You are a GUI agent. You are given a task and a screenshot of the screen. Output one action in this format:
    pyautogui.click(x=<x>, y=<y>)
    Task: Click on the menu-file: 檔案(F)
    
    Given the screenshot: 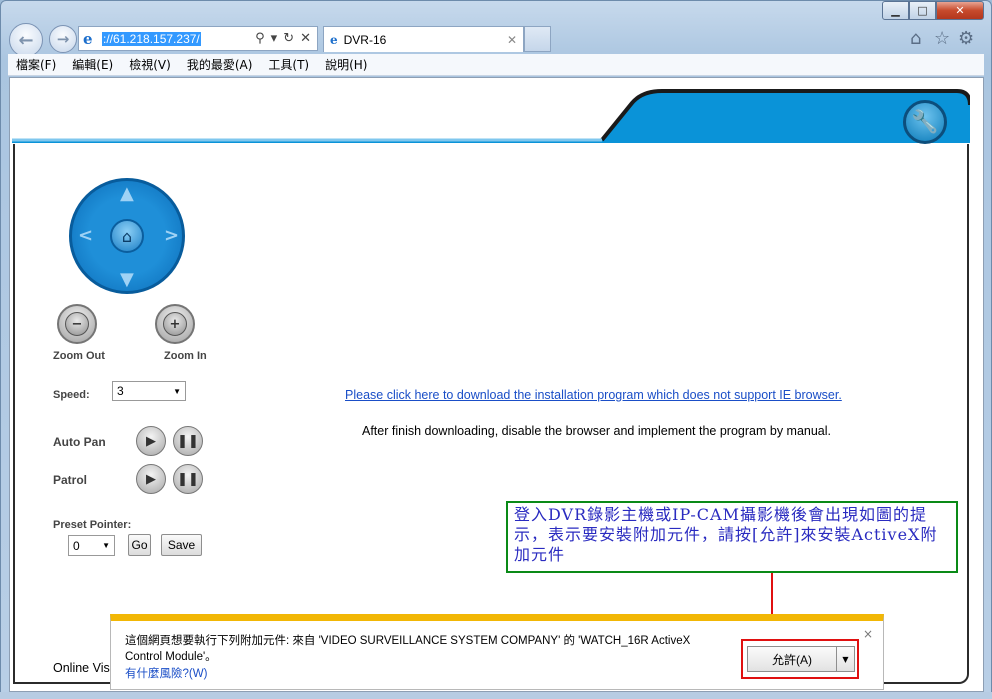 What is the action you would take?
    pyautogui.click(x=36, y=64)
    